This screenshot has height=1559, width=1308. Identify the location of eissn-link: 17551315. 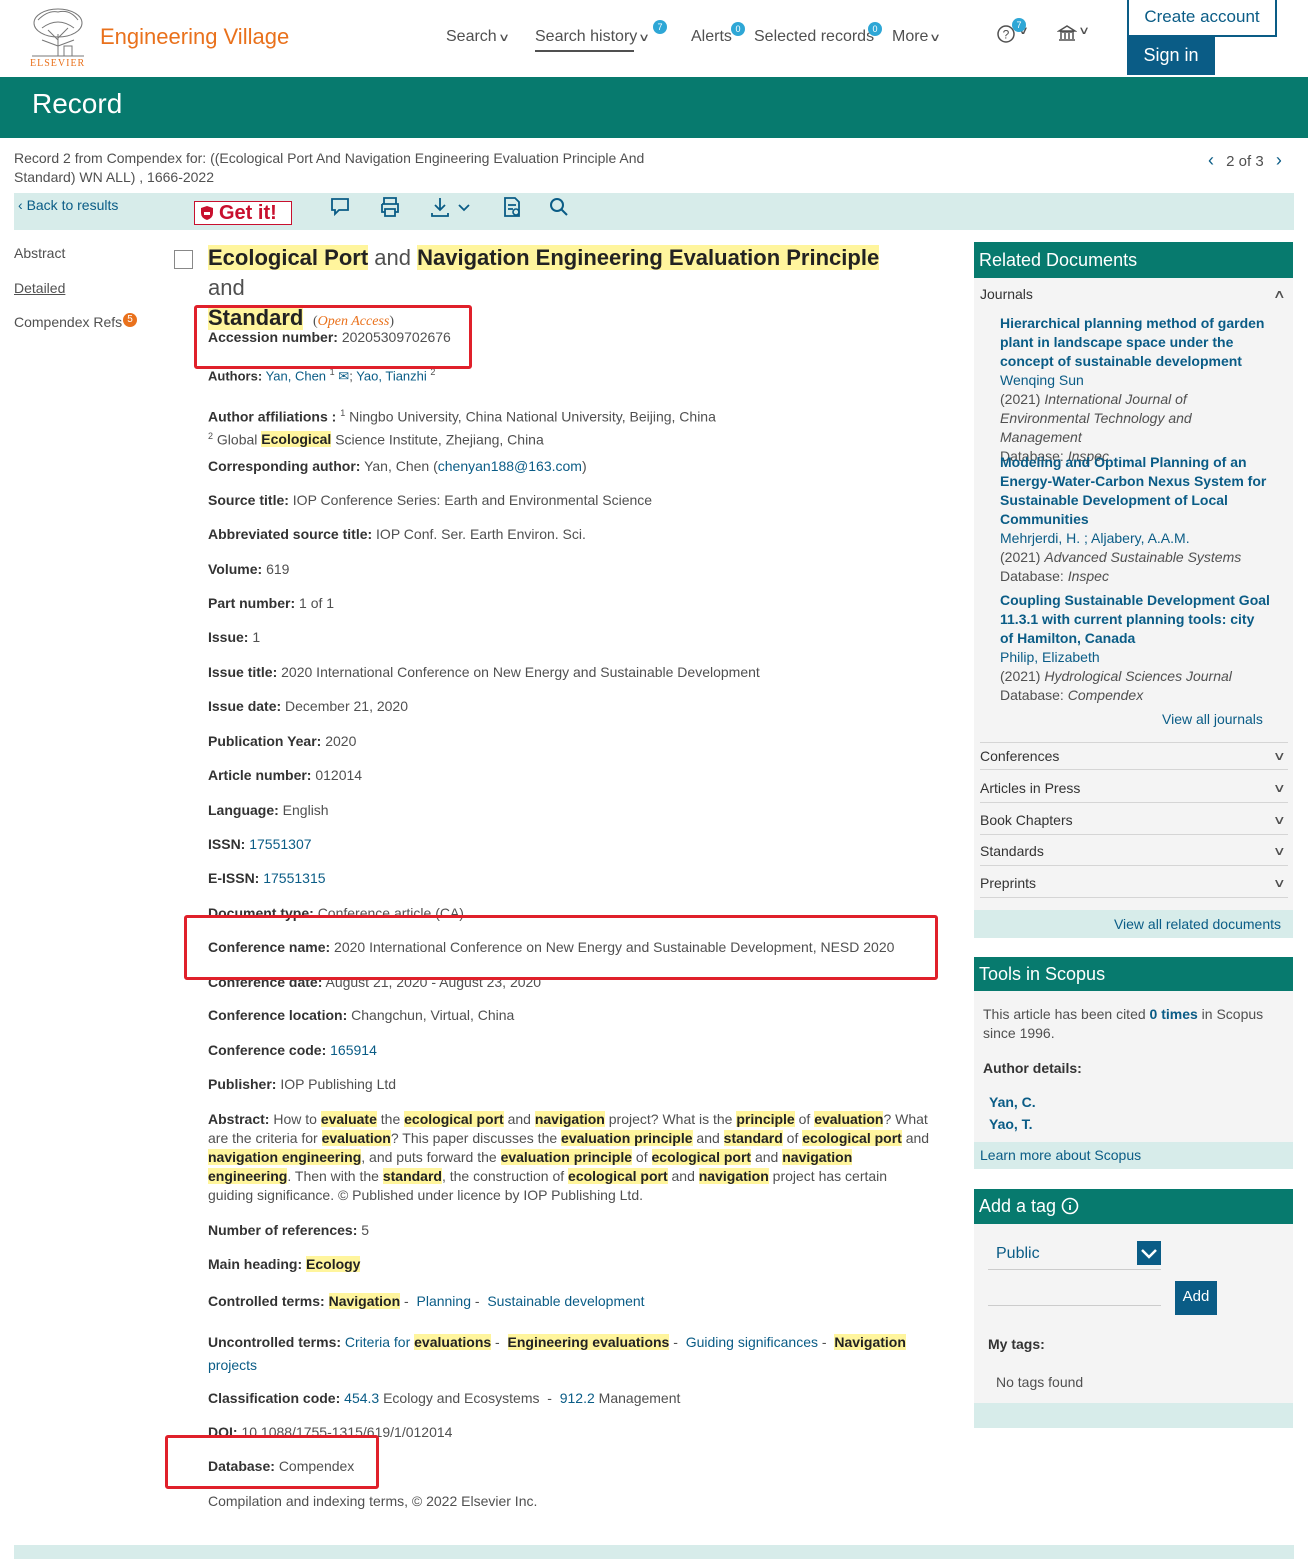
(294, 878).